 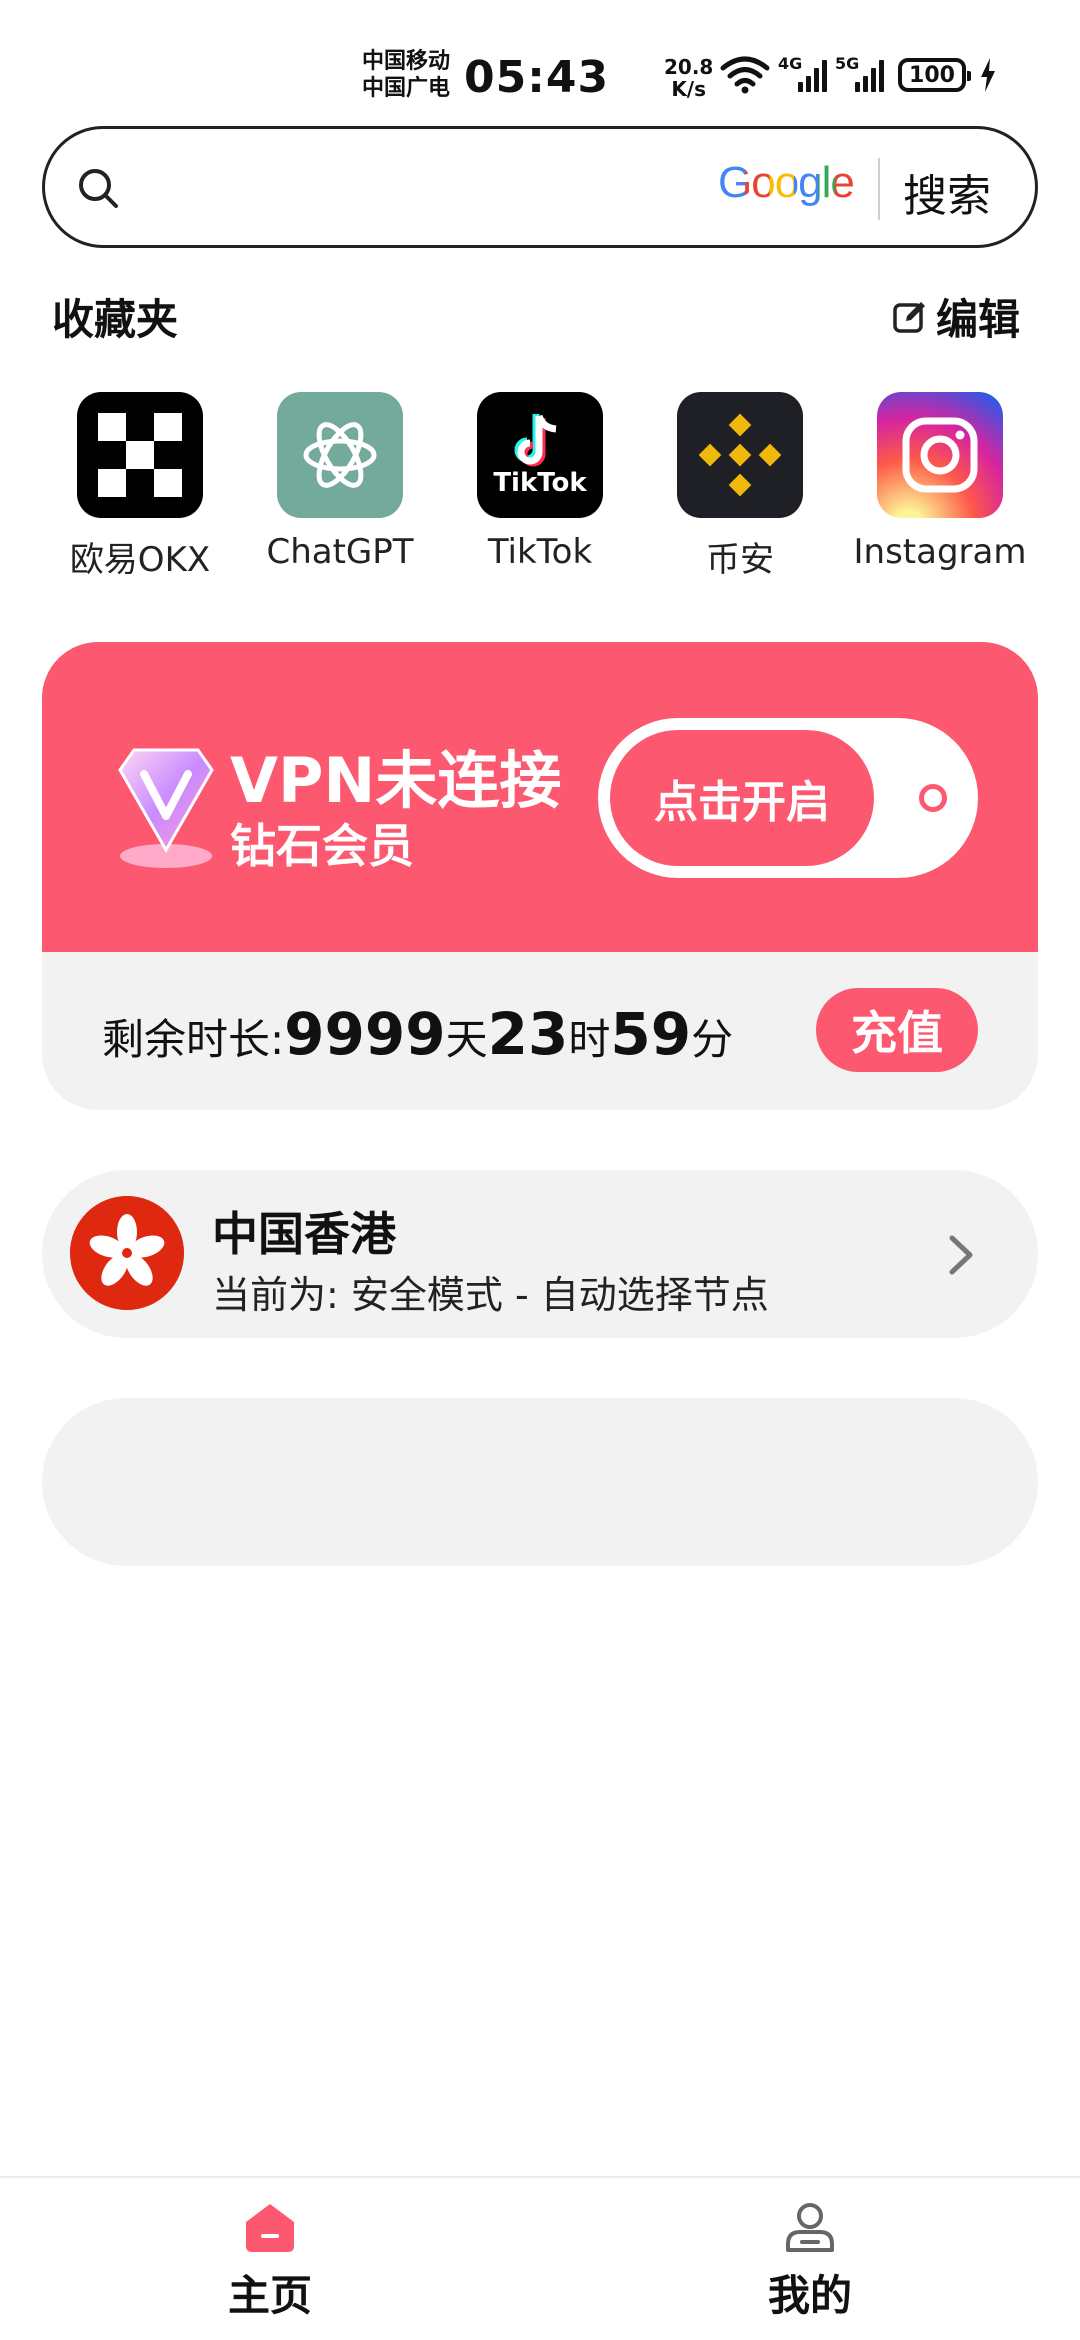 What do you see at coordinates (406, 75) in the screenshot?
I see `carrier-names: 中国移动 中国广电` at bounding box center [406, 75].